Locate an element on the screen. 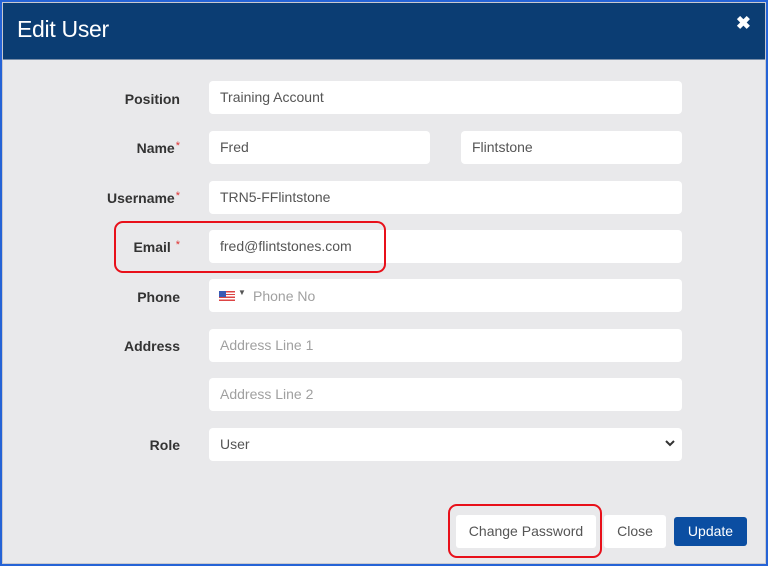  phone-input is located at coordinates (463, 295).